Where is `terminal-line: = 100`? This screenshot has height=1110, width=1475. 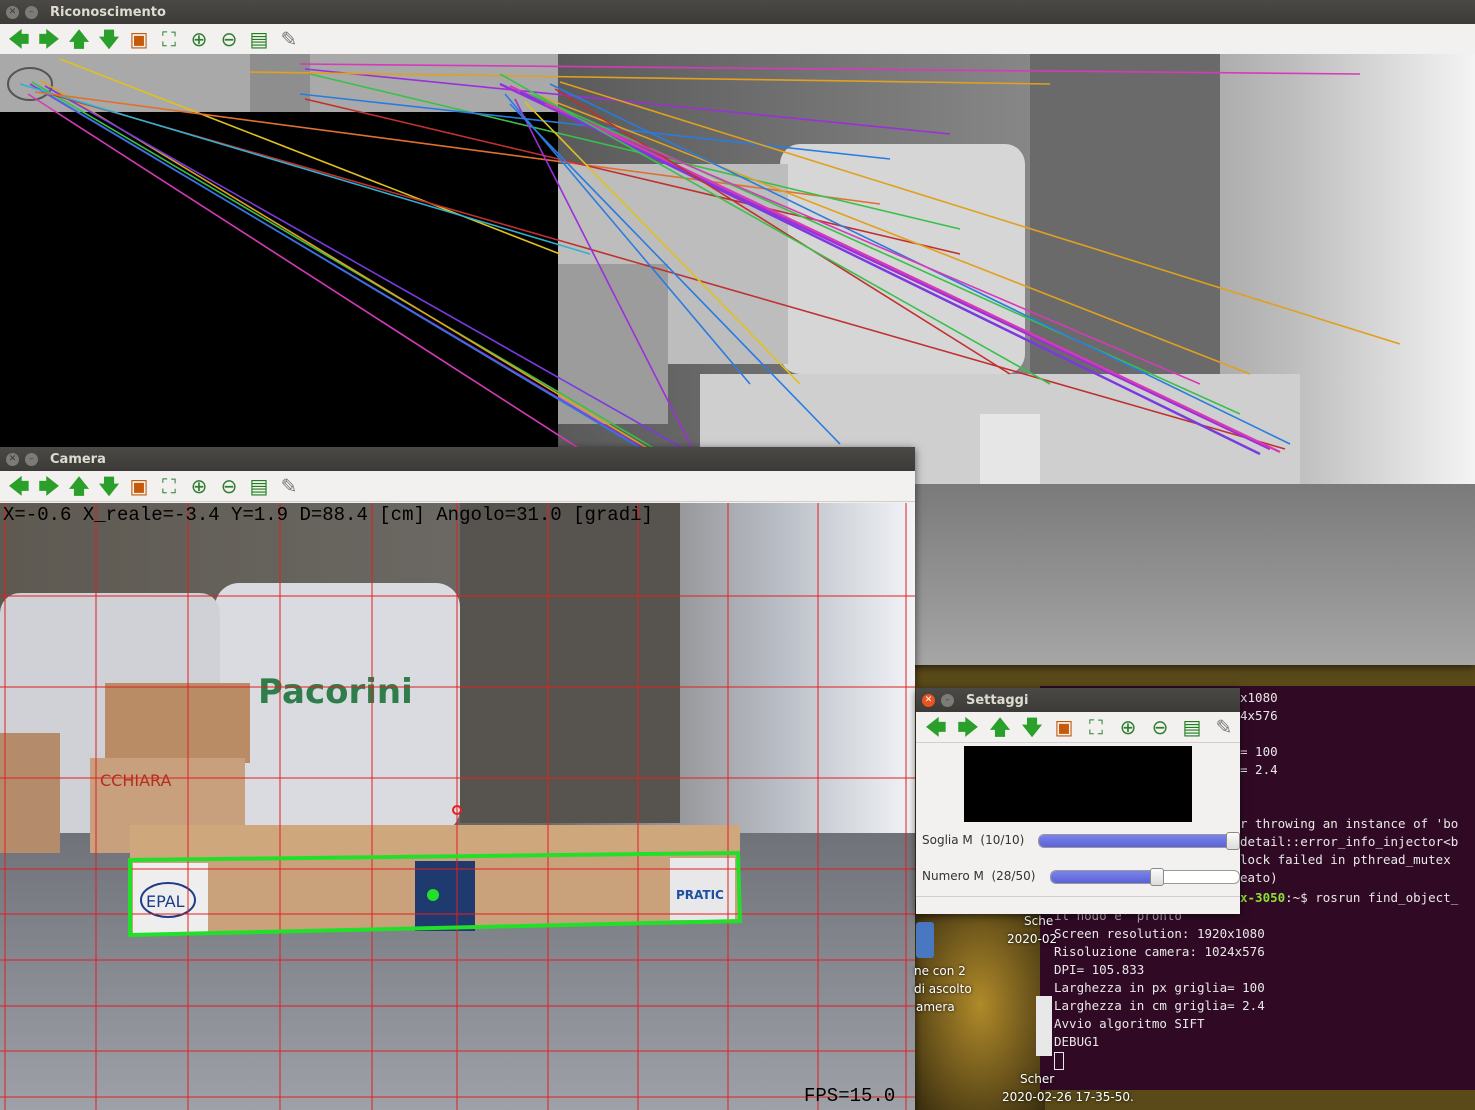
terminal-line: = 100 is located at coordinates (1259, 751).